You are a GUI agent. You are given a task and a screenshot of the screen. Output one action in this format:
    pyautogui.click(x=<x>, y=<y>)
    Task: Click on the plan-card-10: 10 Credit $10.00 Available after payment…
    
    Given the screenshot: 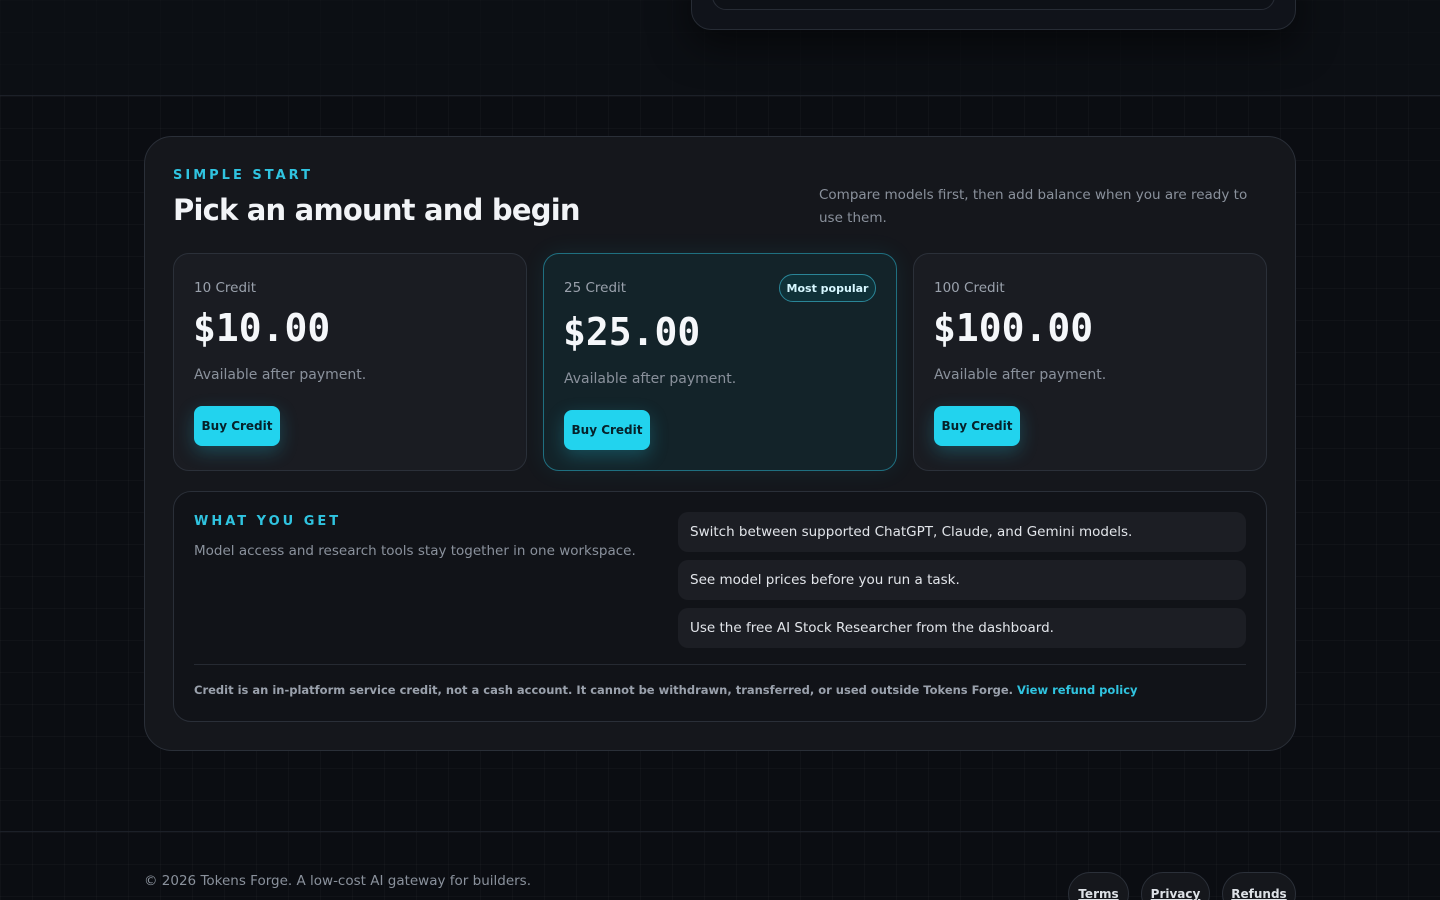 What is the action you would take?
    pyautogui.click(x=350, y=362)
    